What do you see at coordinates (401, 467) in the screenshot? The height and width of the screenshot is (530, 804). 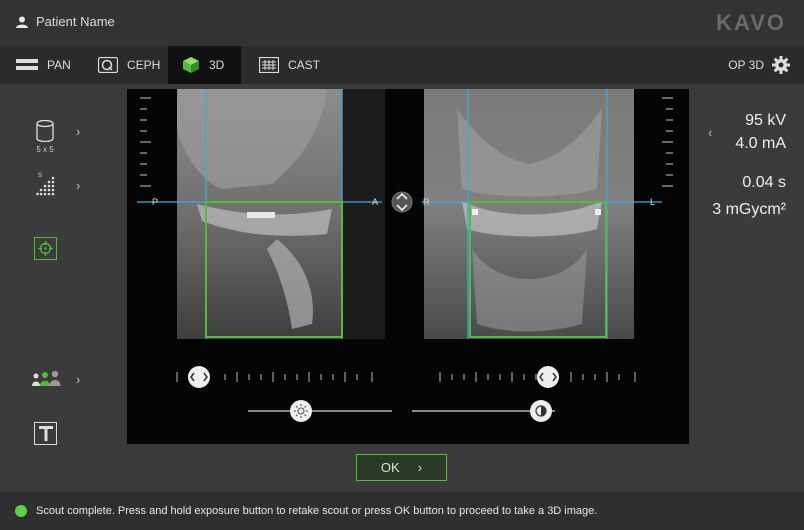 I see `ok-button: OK ›` at bounding box center [401, 467].